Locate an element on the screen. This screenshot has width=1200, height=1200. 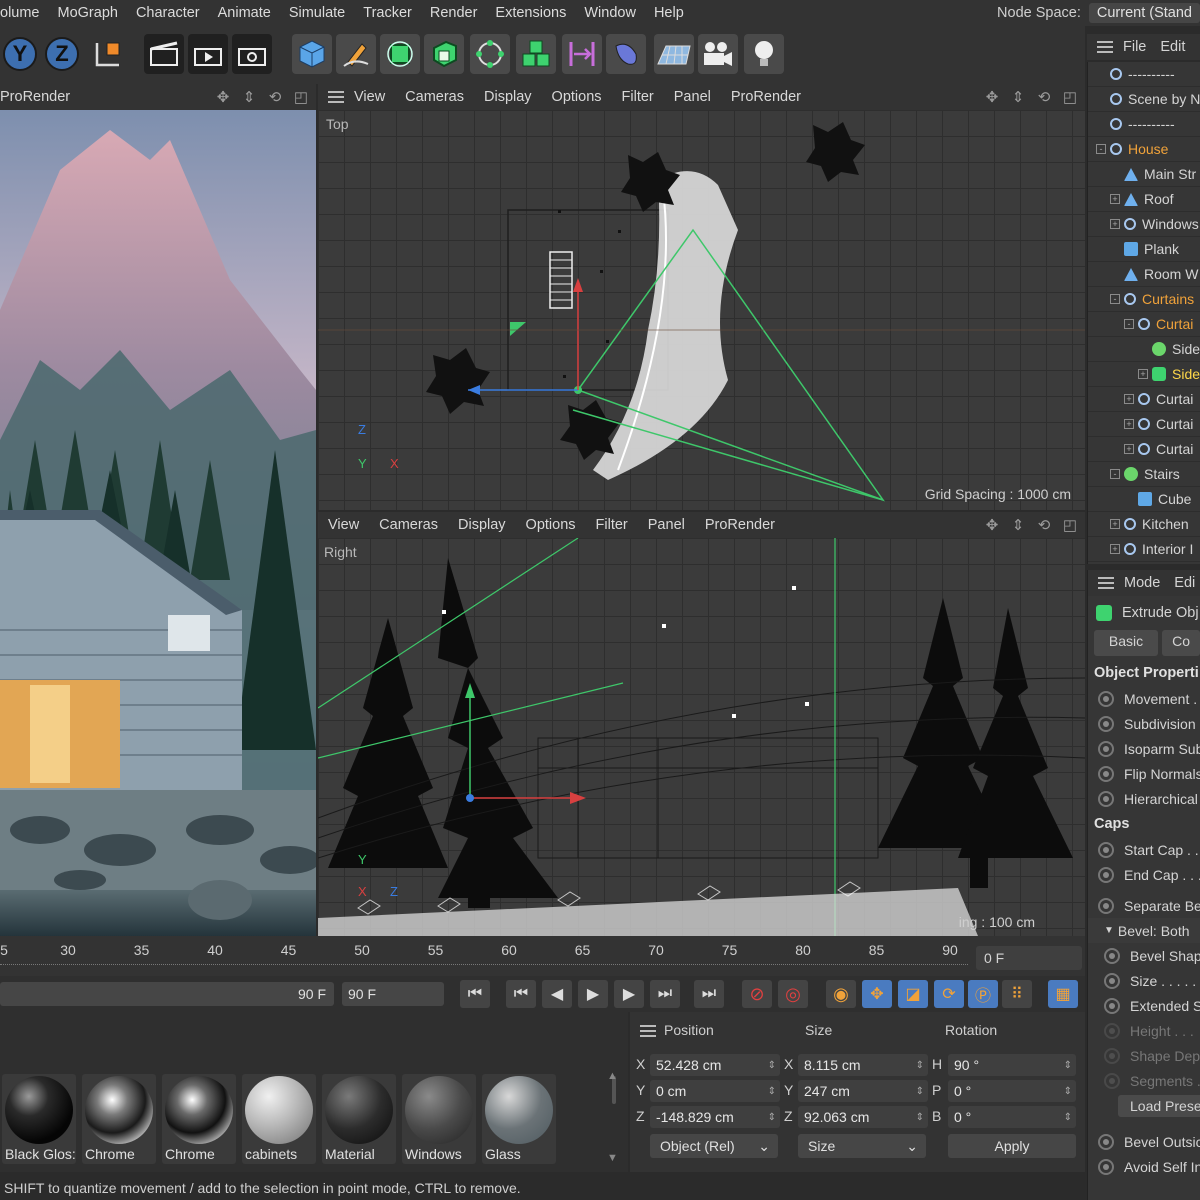
pen-button is located at coordinates (356, 54).